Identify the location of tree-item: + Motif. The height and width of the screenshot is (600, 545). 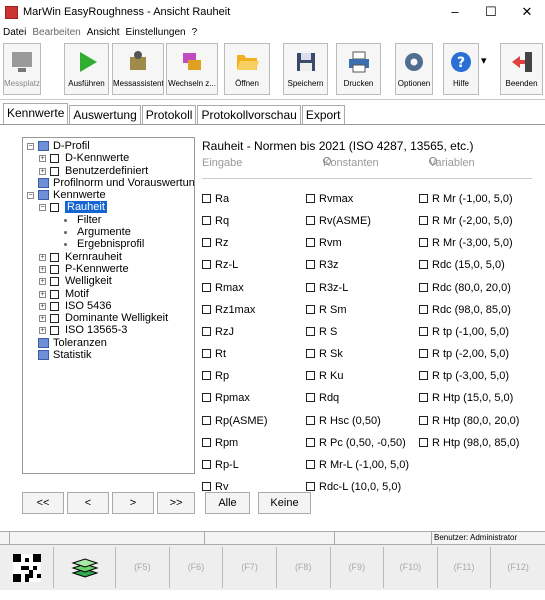
(108, 294).